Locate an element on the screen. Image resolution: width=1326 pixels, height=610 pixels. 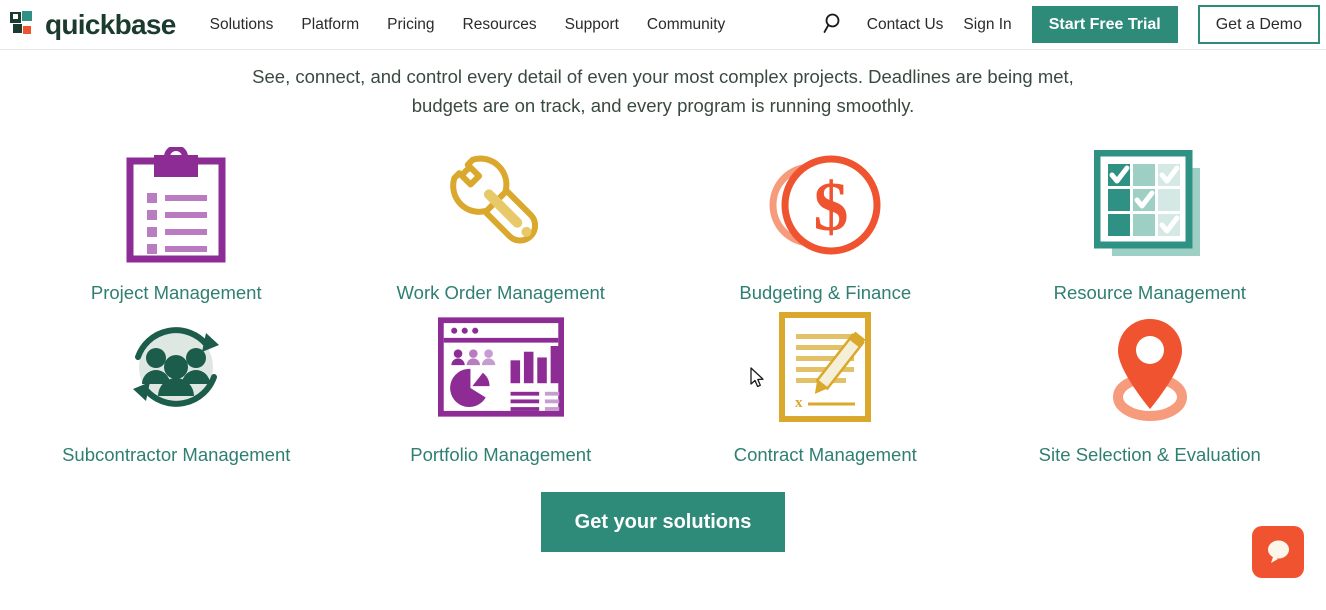
solution-label: Site Selection & Evaluation is located at coordinates (1149, 454).